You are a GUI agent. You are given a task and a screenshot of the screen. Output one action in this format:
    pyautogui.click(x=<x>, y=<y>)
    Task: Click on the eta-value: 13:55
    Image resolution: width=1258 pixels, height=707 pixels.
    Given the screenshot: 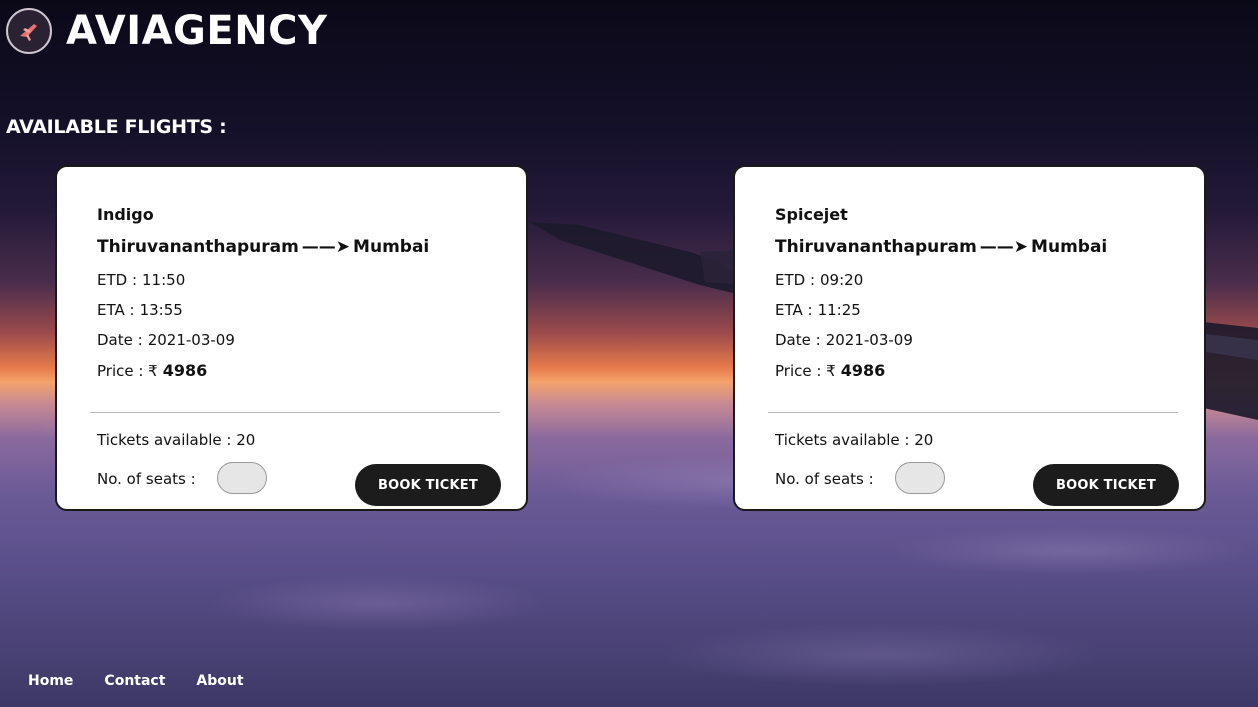 What is the action you would take?
    pyautogui.click(x=161, y=310)
    